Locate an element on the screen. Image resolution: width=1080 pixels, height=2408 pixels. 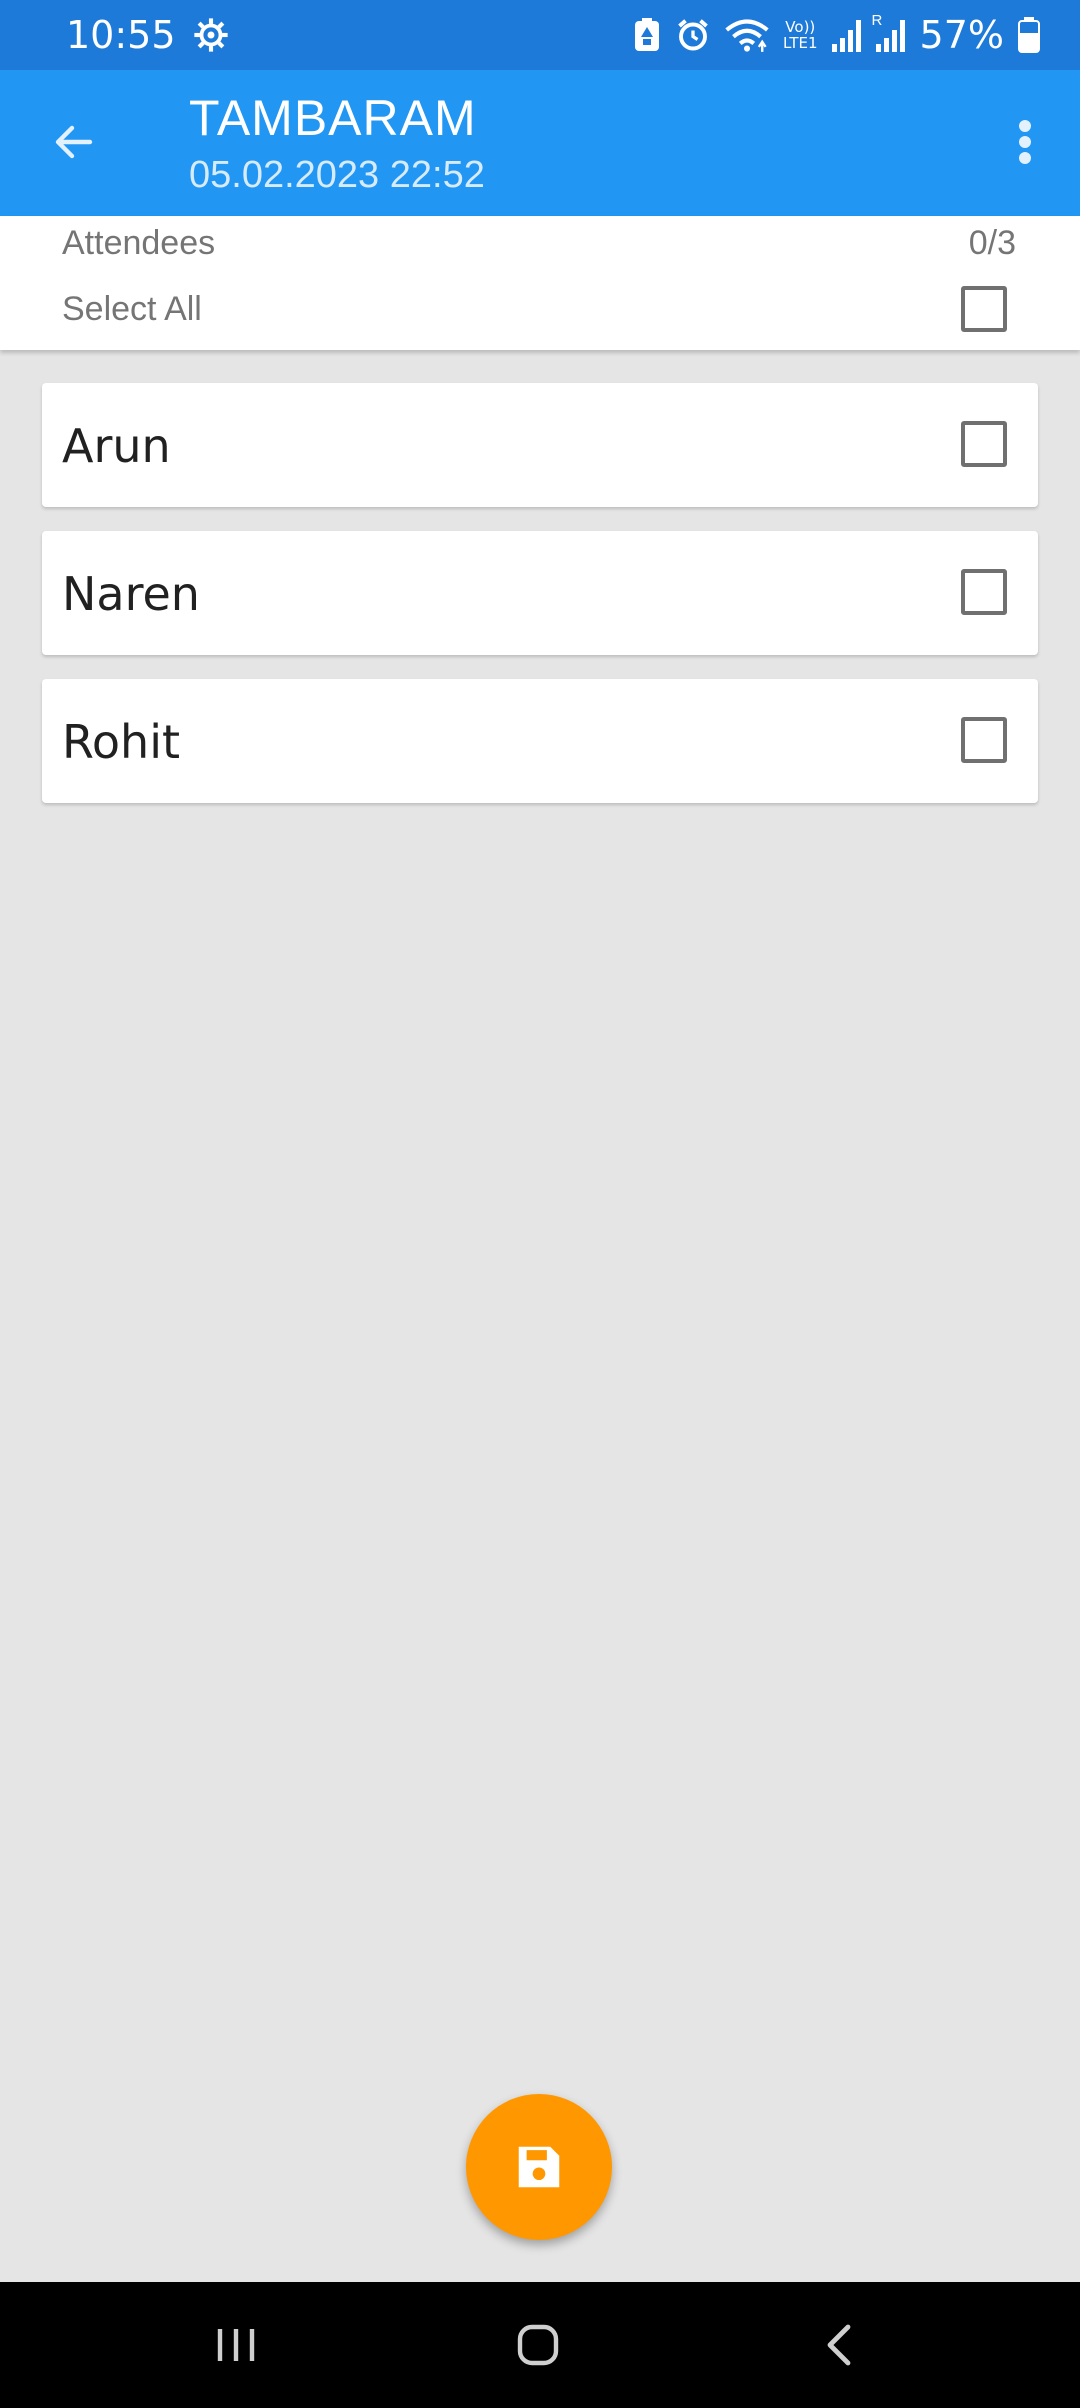
roaming-label: R is located at coordinates (877, 20).